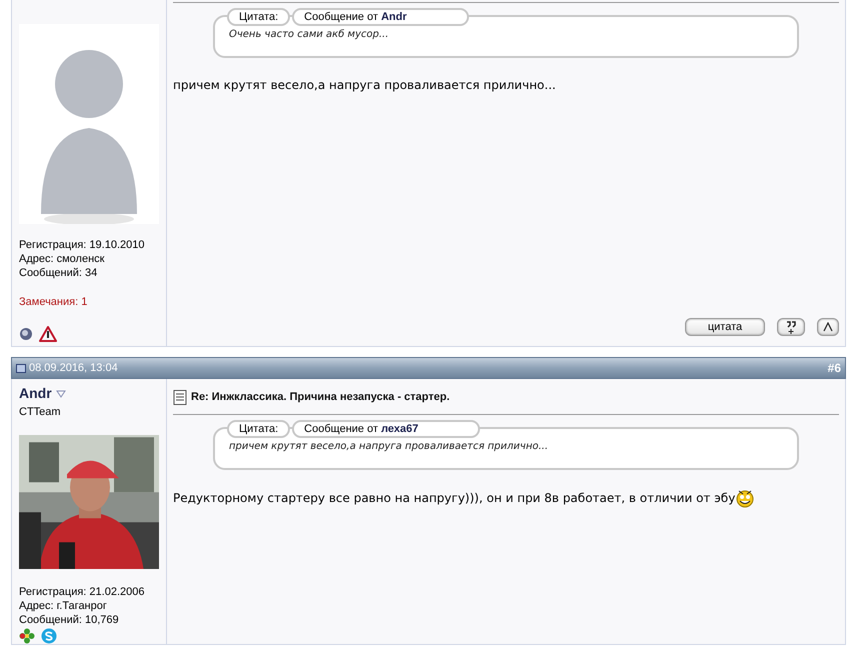  I want to click on document-icon, so click(180, 397).